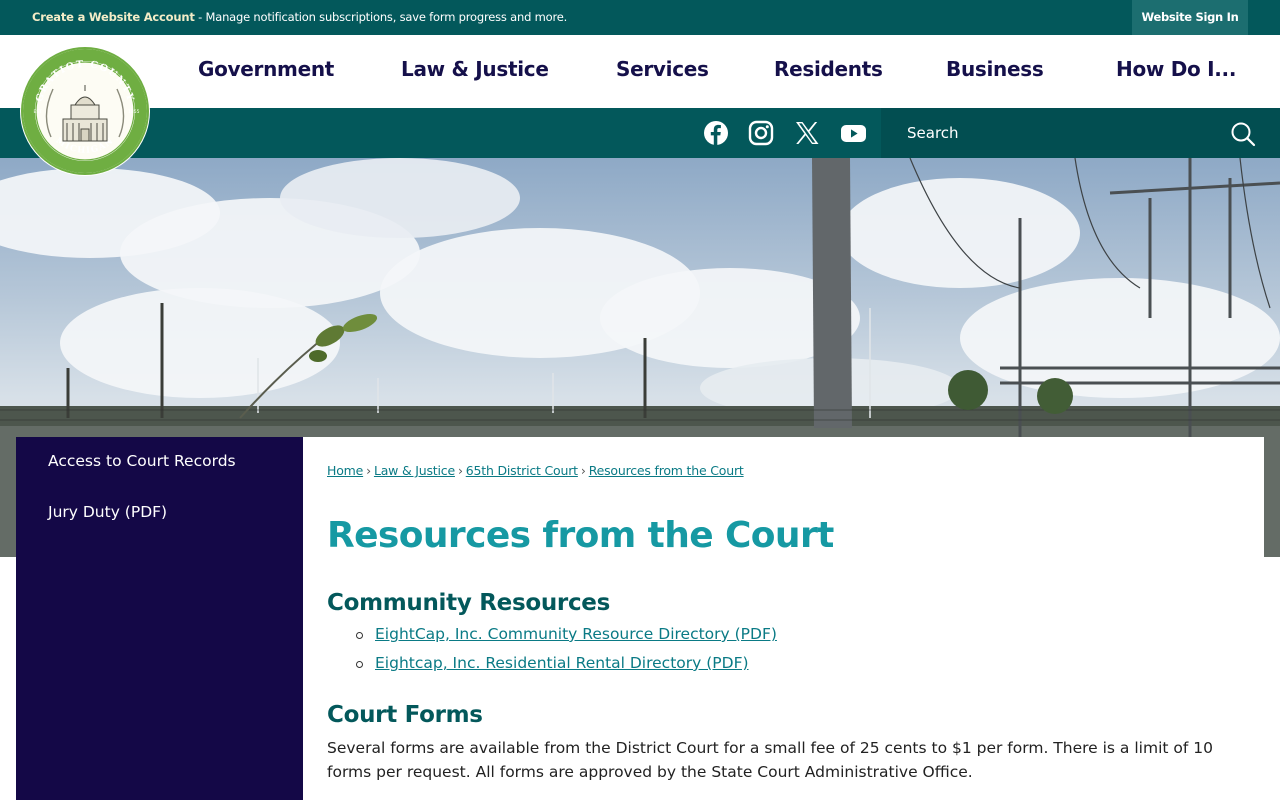 The height and width of the screenshot is (800, 1280). Describe the element at coordinates (414, 470) in the screenshot. I see `breadcrumb-law-justice: Law & Justice` at that location.